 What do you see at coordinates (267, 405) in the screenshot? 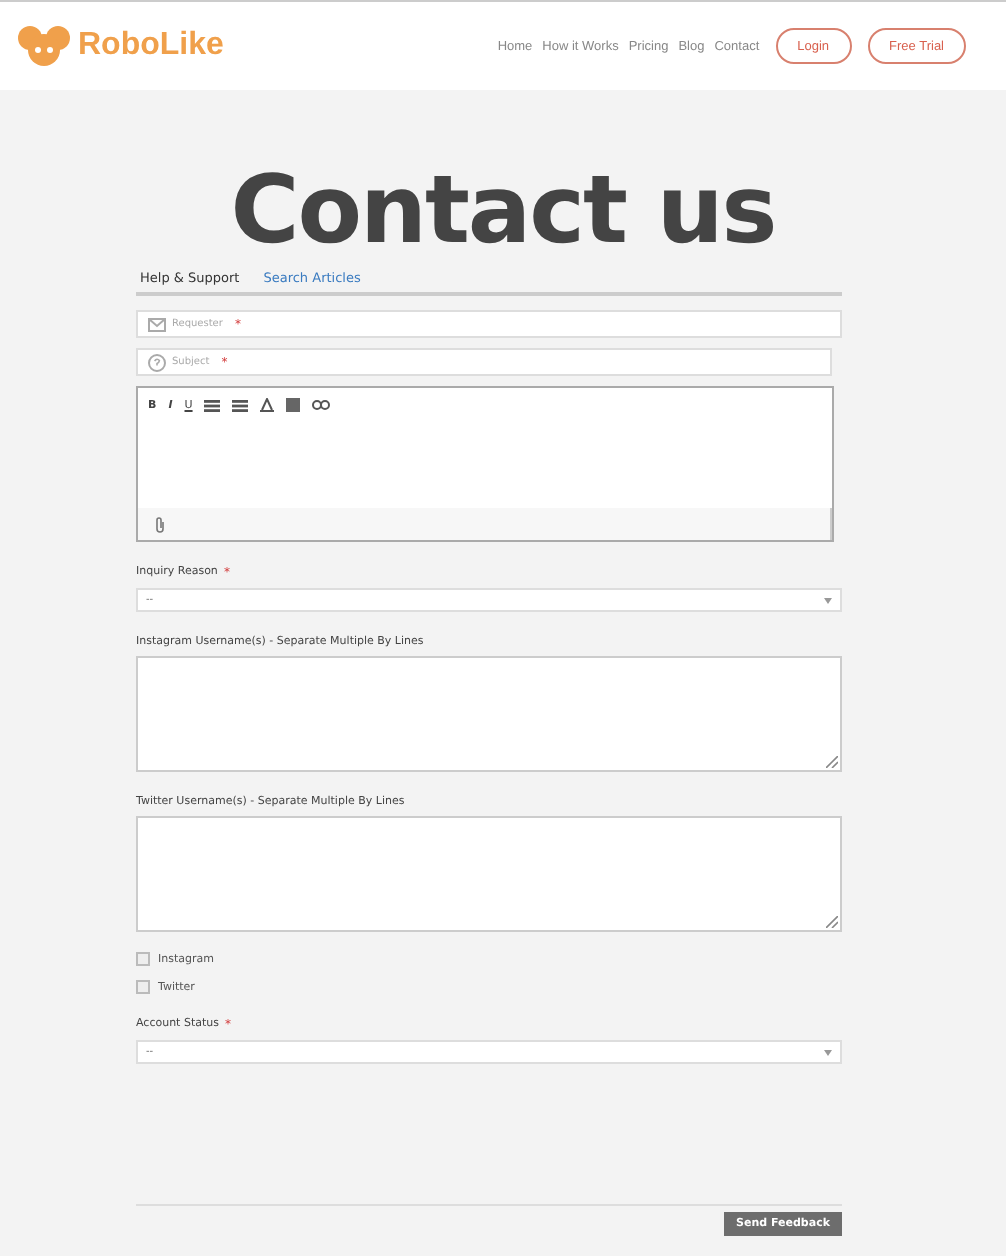
I see `font-color-icon` at bounding box center [267, 405].